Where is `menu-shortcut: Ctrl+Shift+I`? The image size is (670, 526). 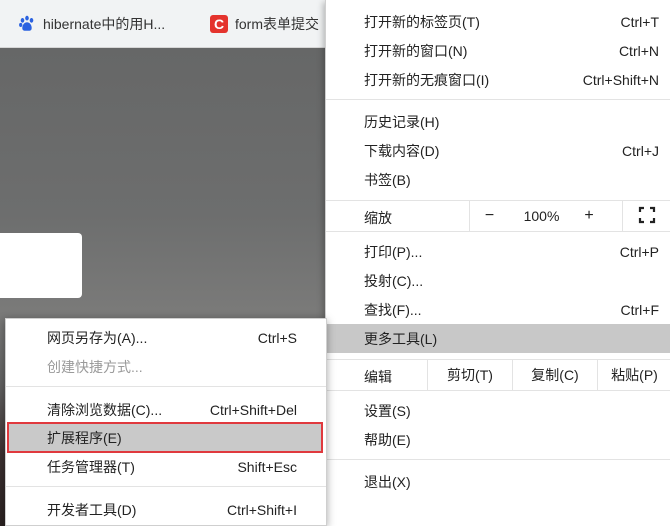
menu-shortcut: Ctrl+Shift+I is located at coordinates (261, 509).